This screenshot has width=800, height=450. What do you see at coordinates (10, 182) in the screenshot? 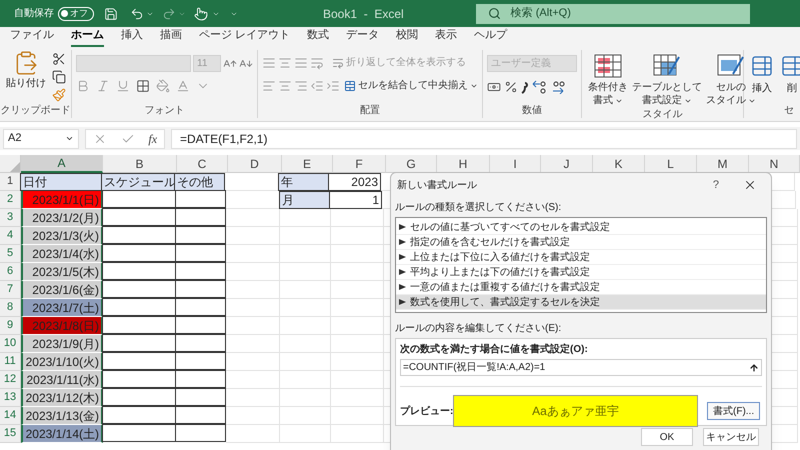
I see `row-header: 1` at bounding box center [10, 182].